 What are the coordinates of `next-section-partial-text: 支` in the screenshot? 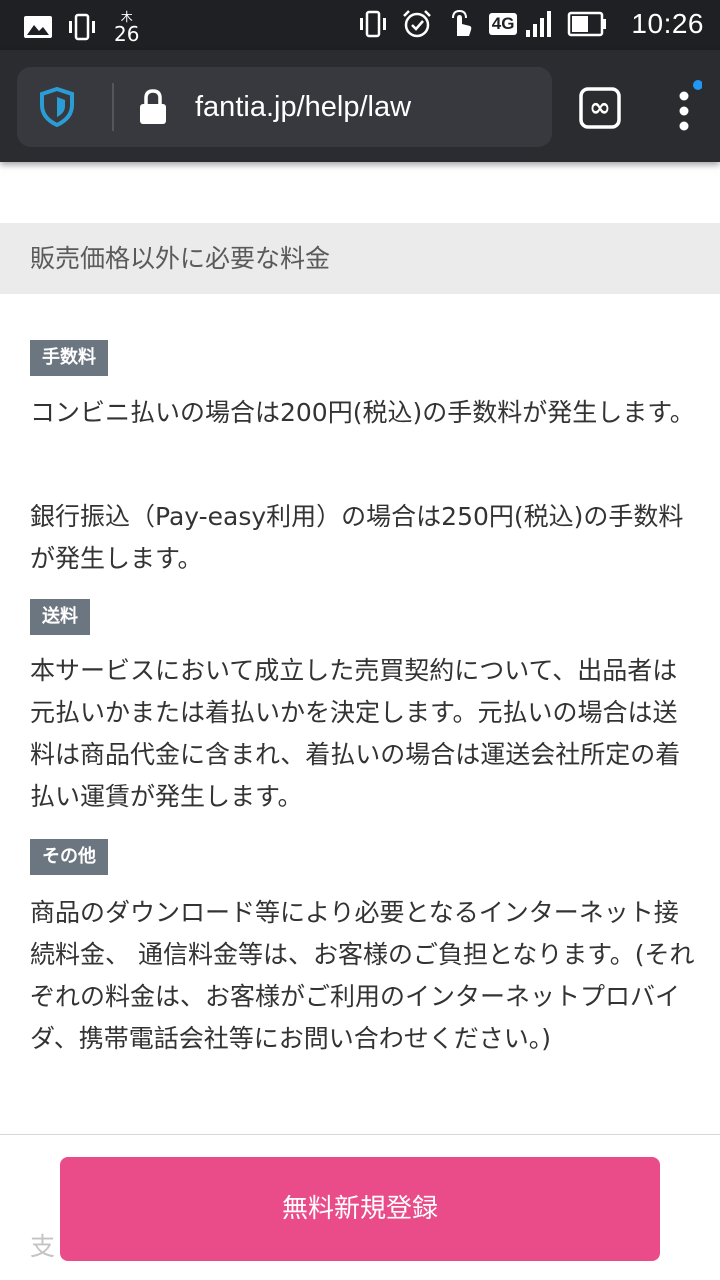 It's located at (43, 1246).